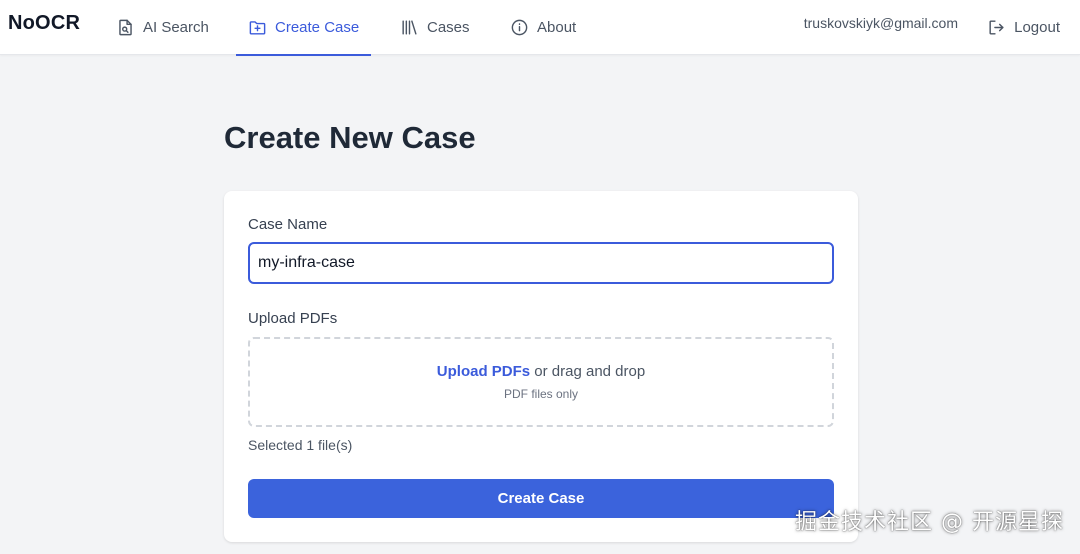 This screenshot has width=1080, height=554. What do you see at coordinates (880, 23) in the screenshot?
I see `user-email: truskovskiyk@gmail.com` at bounding box center [880, 23].